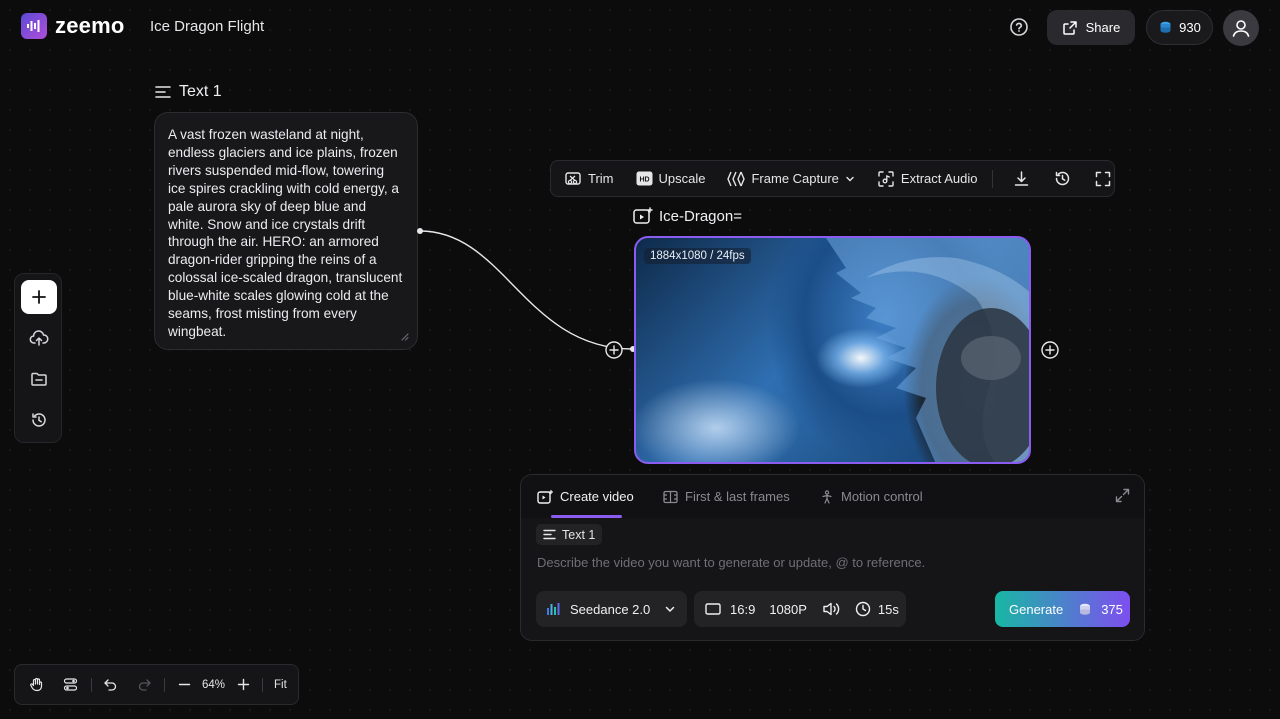 Image resolution: width=1280 pixels, height=719 pixels. I want to click on upload-icon, so click(39, 338).